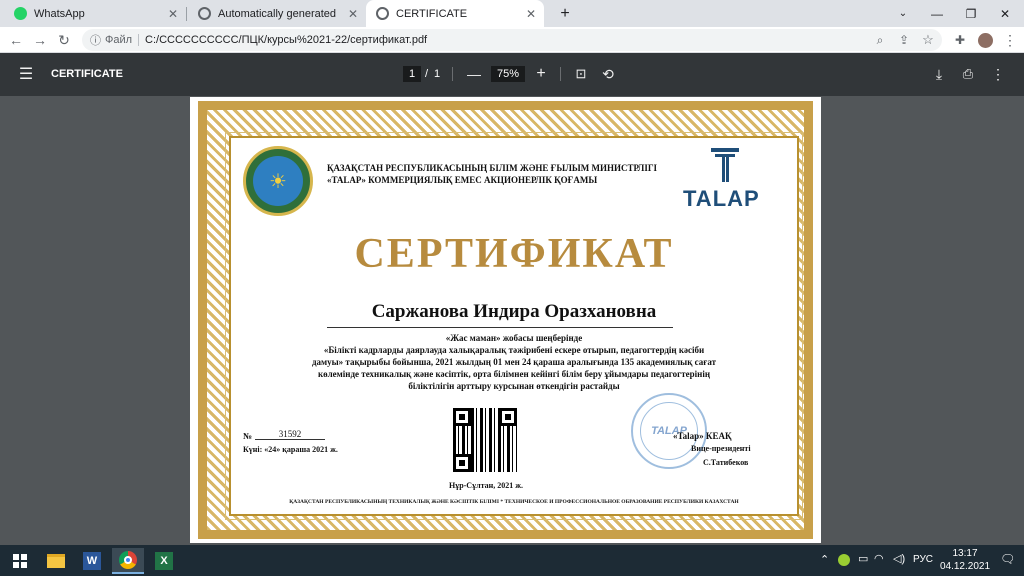  I want to click on word-icon: W, so click(92, 561).